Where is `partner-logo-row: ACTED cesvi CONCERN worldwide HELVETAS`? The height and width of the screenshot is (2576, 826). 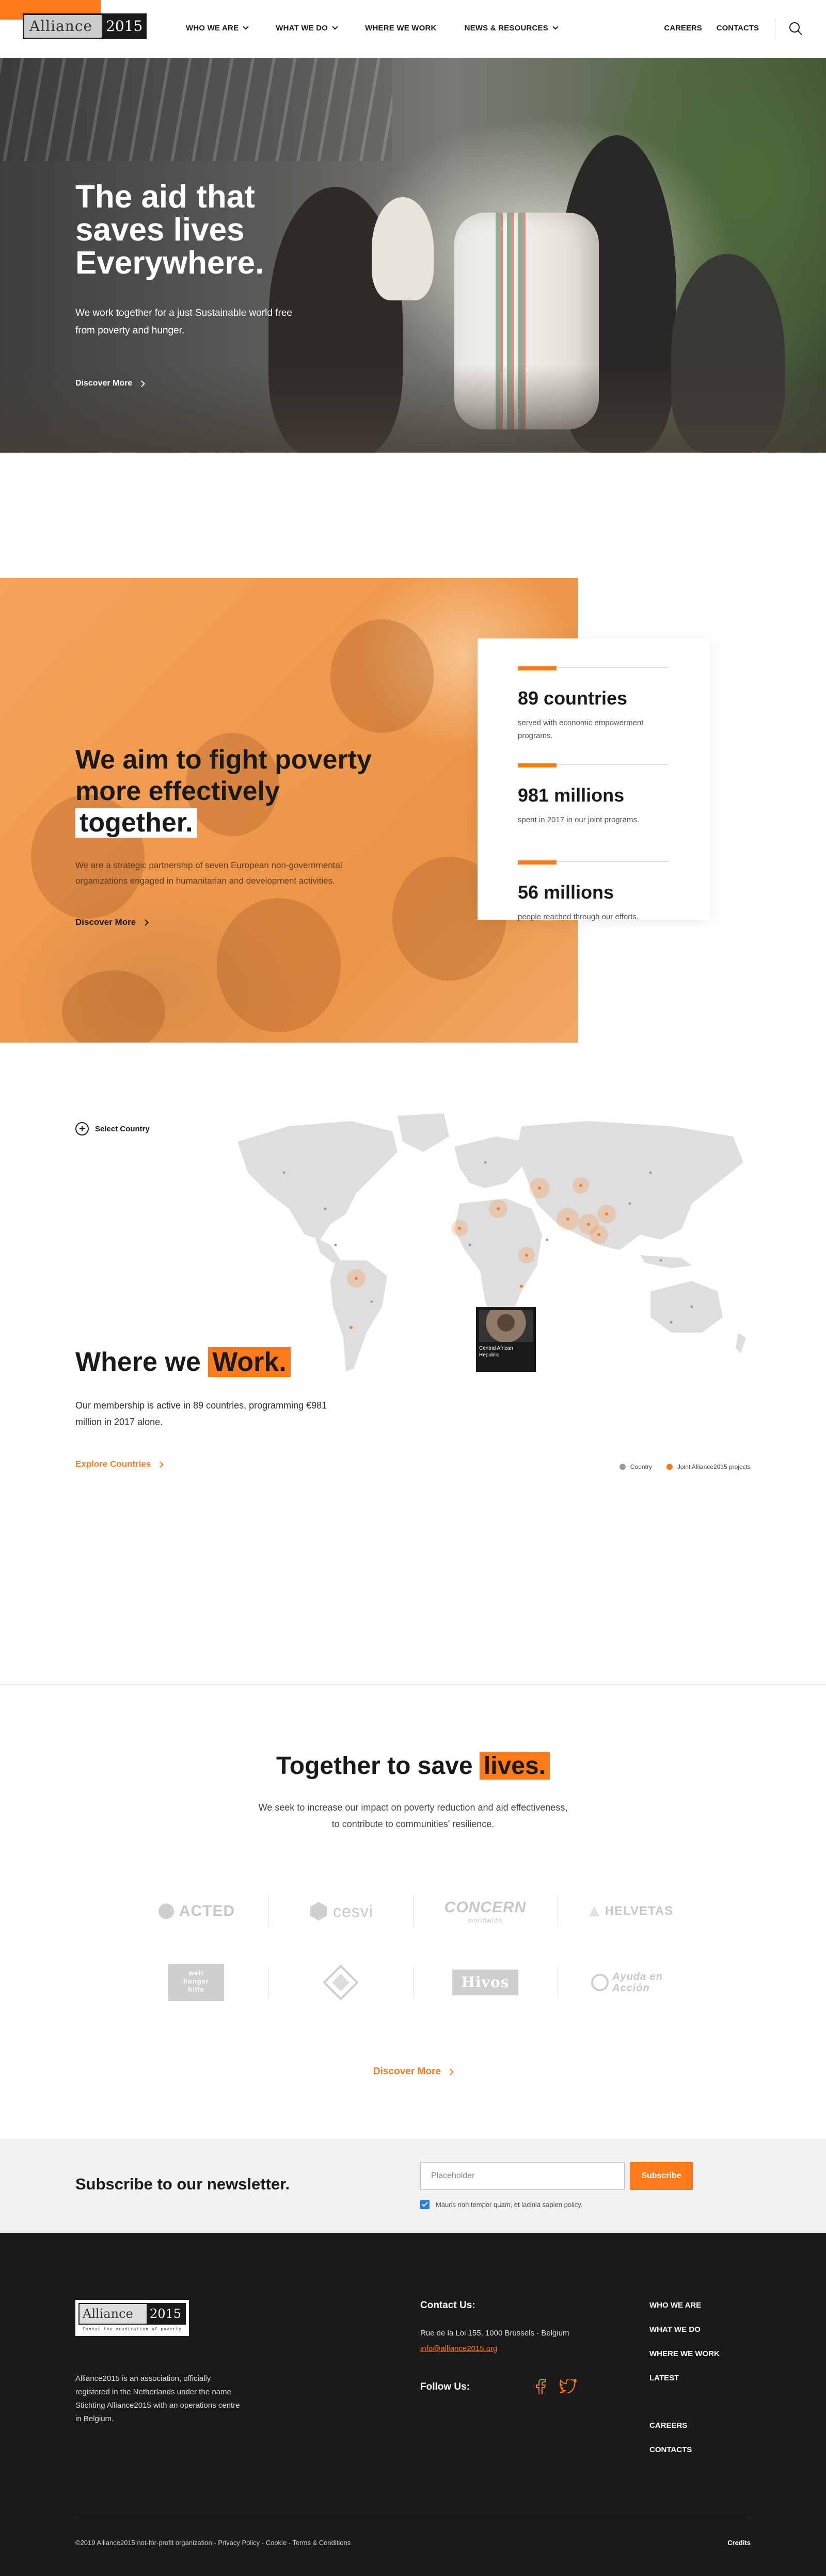
partner-logo-row: ACTED cesvi CONCERN worldwide HELVETAS is located at coordinates (413, 1911).